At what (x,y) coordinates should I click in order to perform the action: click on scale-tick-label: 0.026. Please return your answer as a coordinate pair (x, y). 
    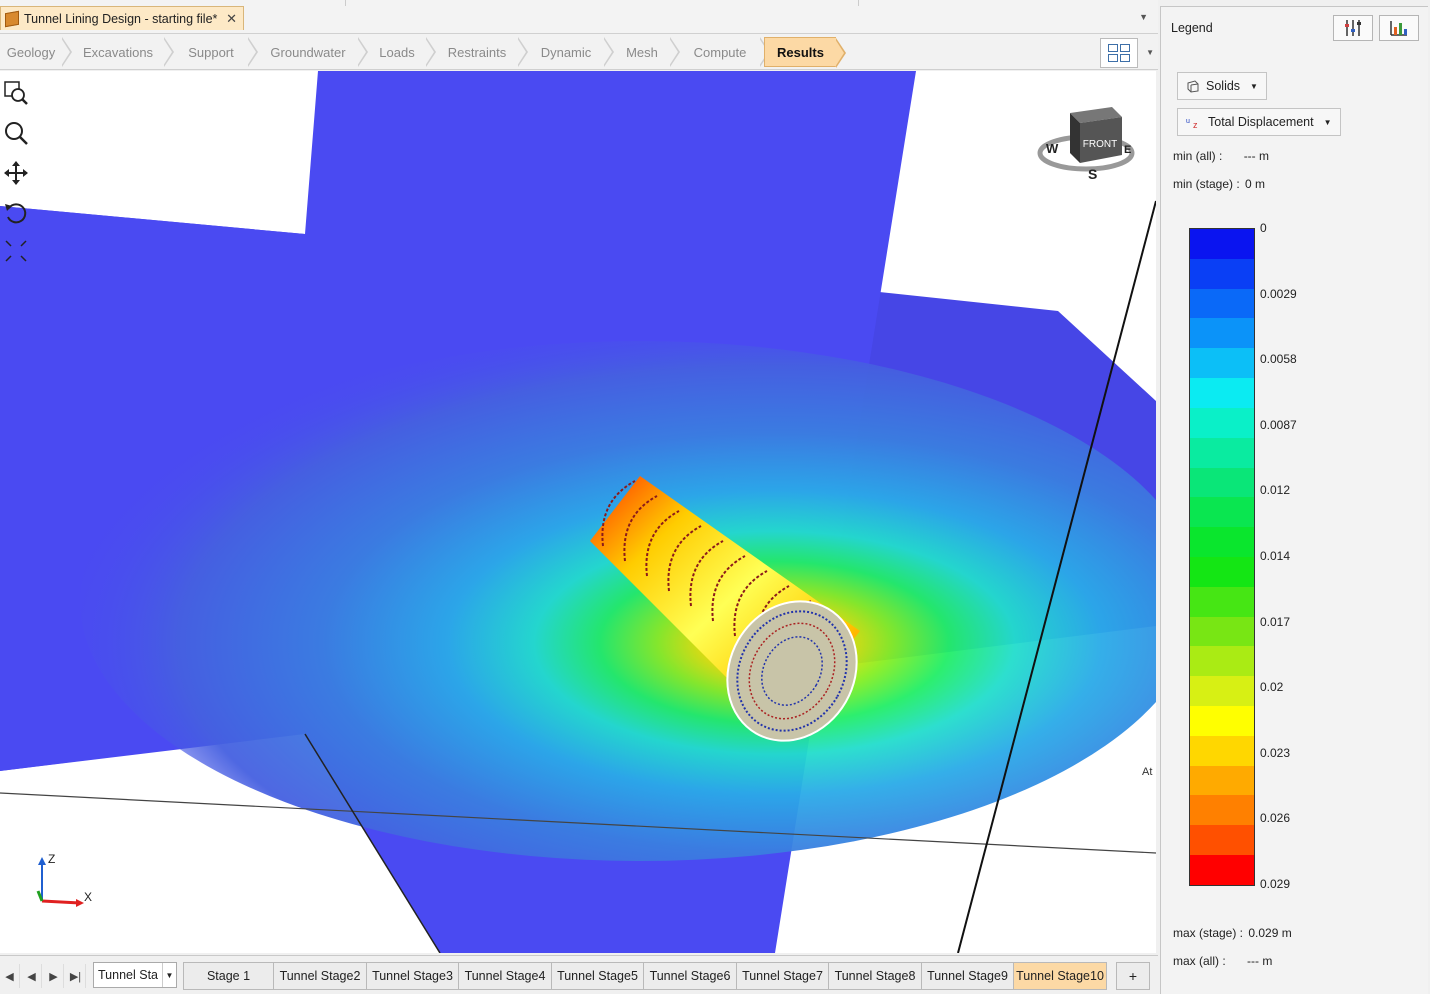
    Looking at the image, I should click on (1275, 818).